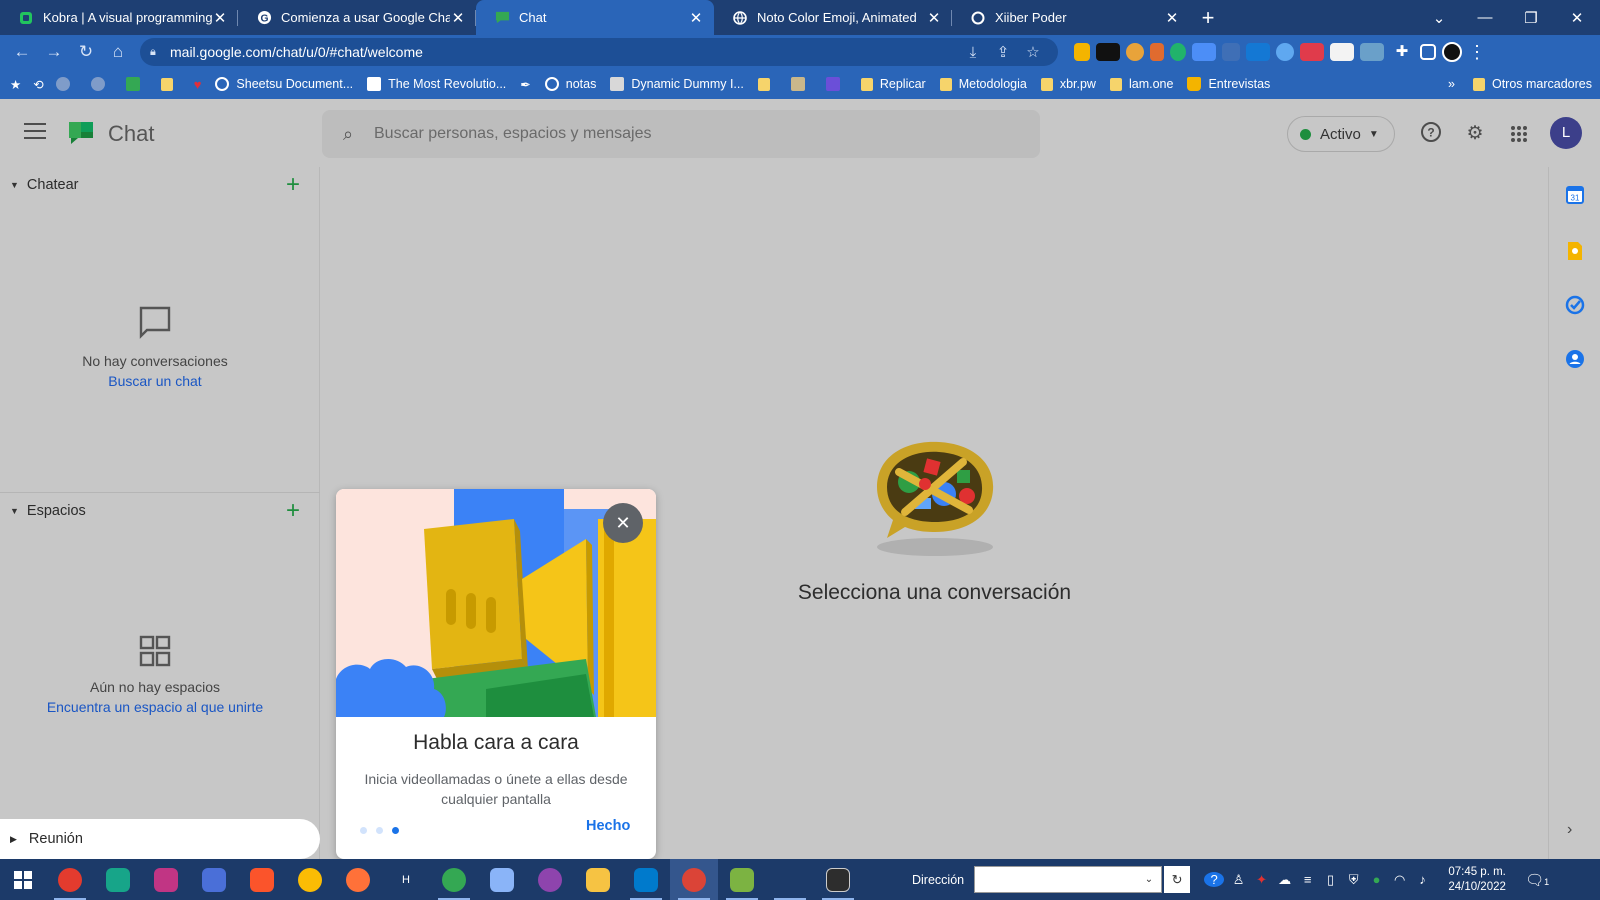 The height and width of the screenshot is (900, 1600). What do you see at coordinates (623, 523) in the screenshot?
I see `close-popup-button: ✕` at bounding box center [623, 523].